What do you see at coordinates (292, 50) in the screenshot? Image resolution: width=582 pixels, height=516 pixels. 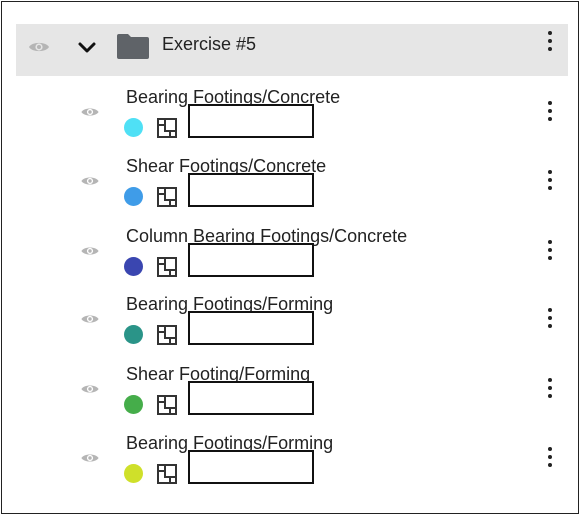 I see `folder-row-exercise-5: Exercise #5` at bounding box center [292, 50].